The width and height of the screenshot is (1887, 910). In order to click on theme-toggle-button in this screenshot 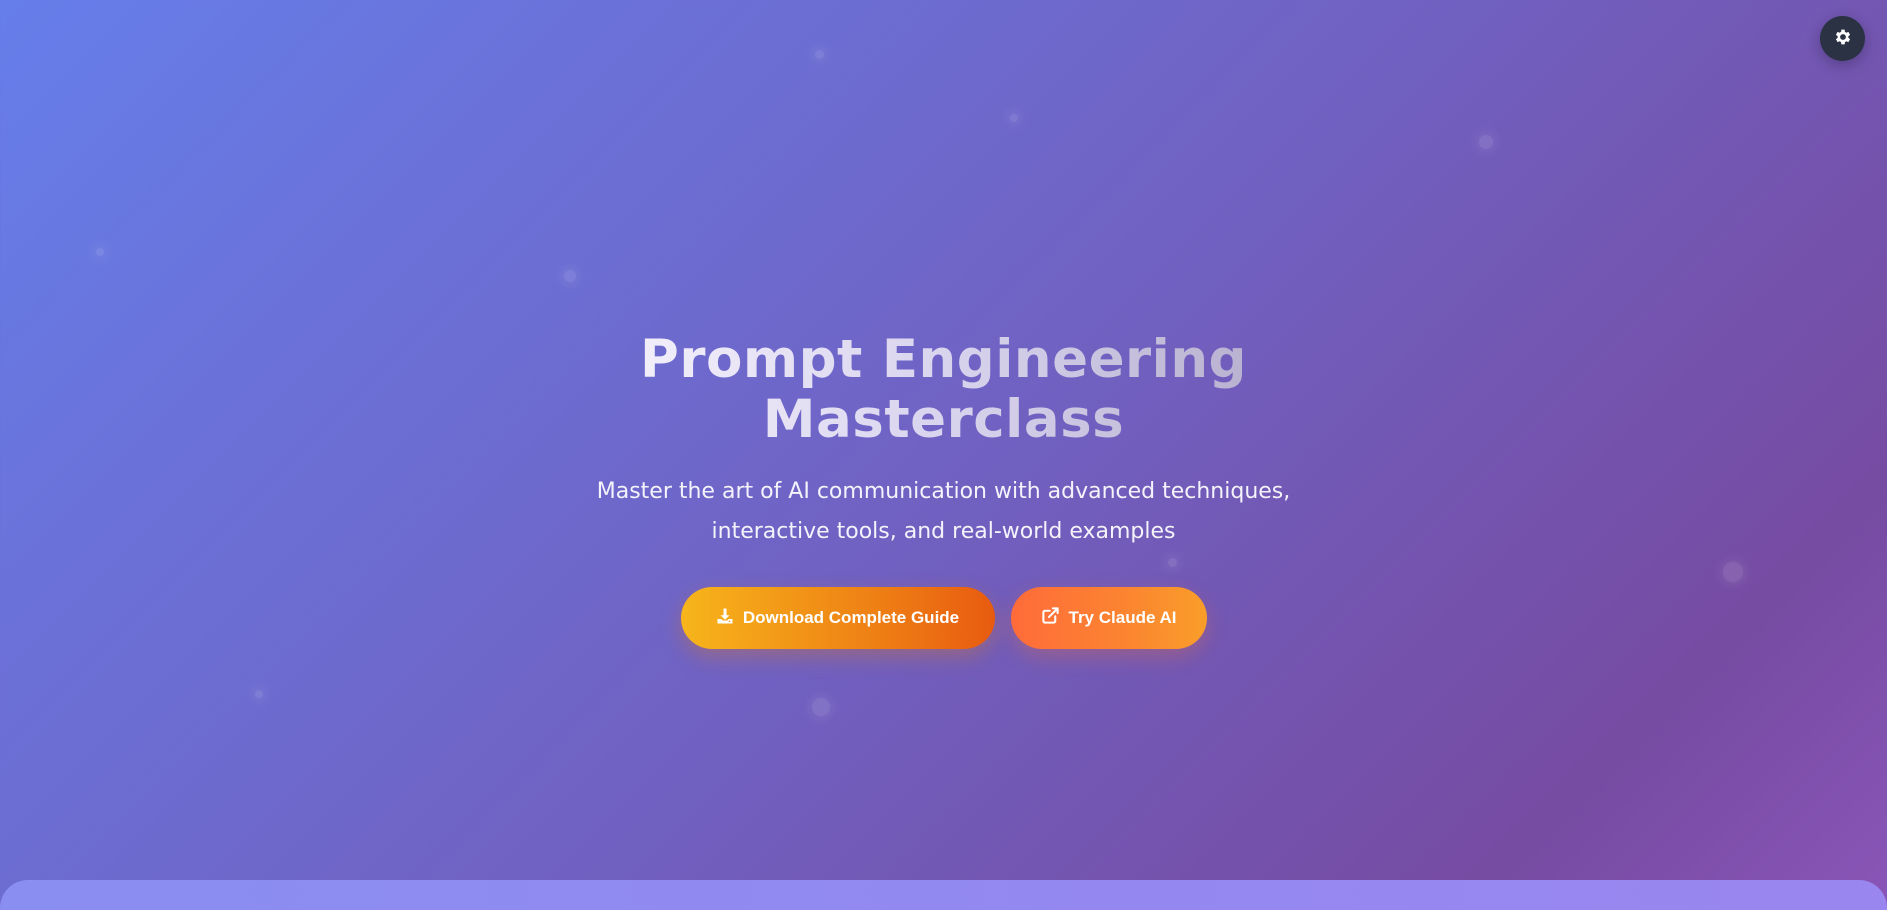, I will do `click(1842, 38)`.